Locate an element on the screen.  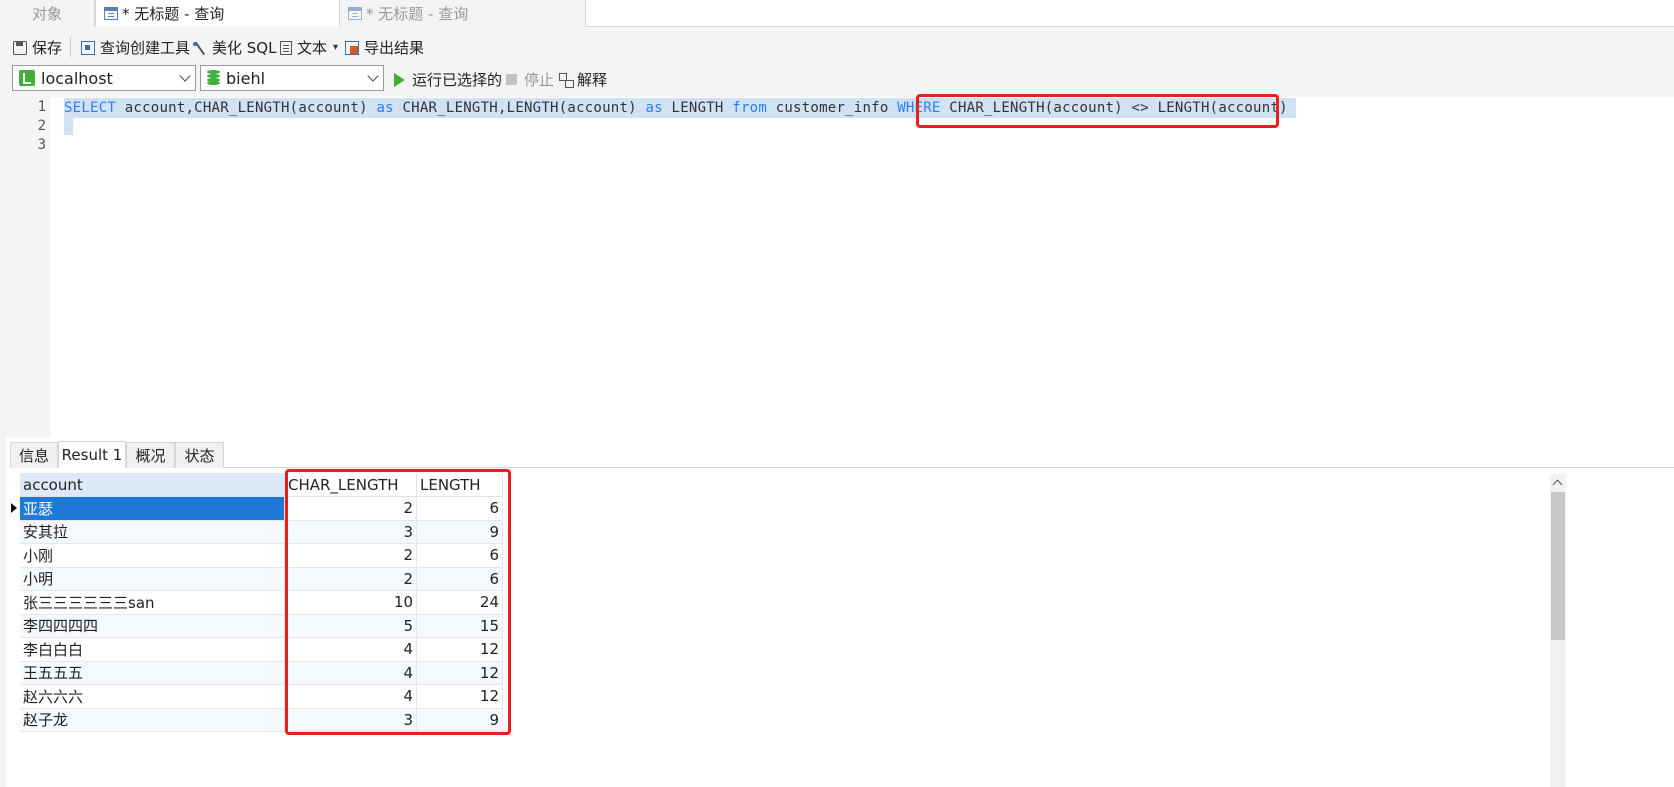
tab-query-inactive: * 无标题 - 查询 is located at coordinates (463, 13).